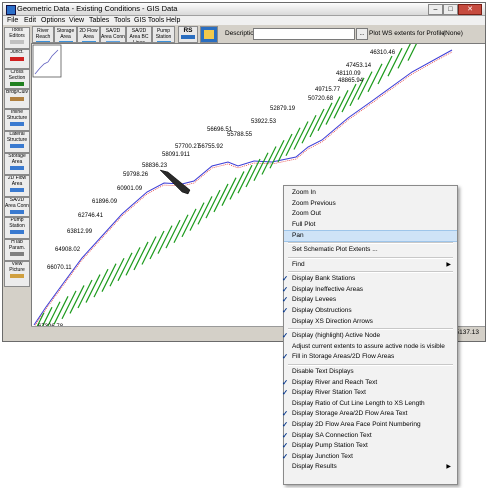 This screenshot has height=488, width=488. I want to click on profile-select: (None), so click(453, 33).